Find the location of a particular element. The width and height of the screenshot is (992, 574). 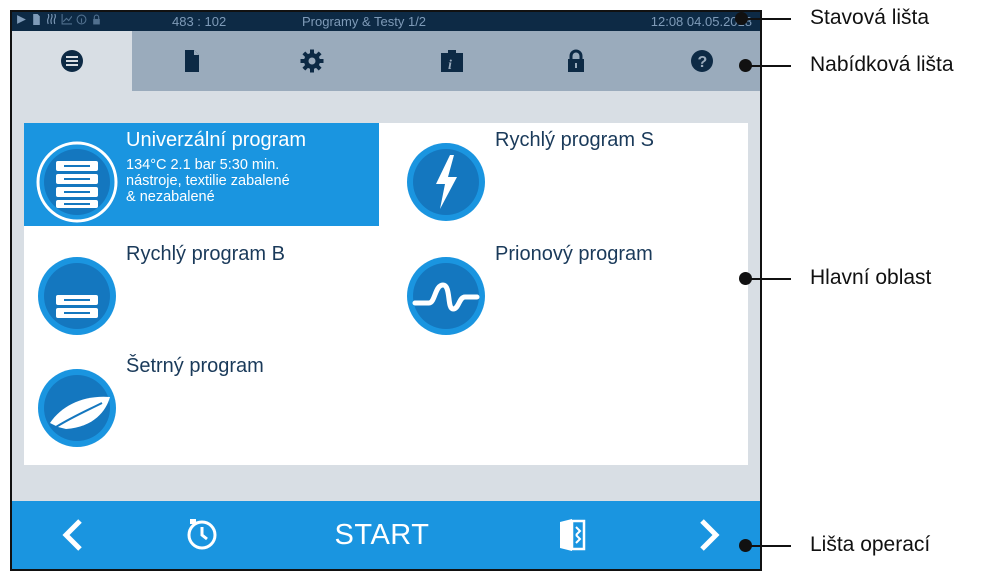

program-desc-line: 134°C 2.1 bar 5:30 min. is located at coordinates (203, 165).